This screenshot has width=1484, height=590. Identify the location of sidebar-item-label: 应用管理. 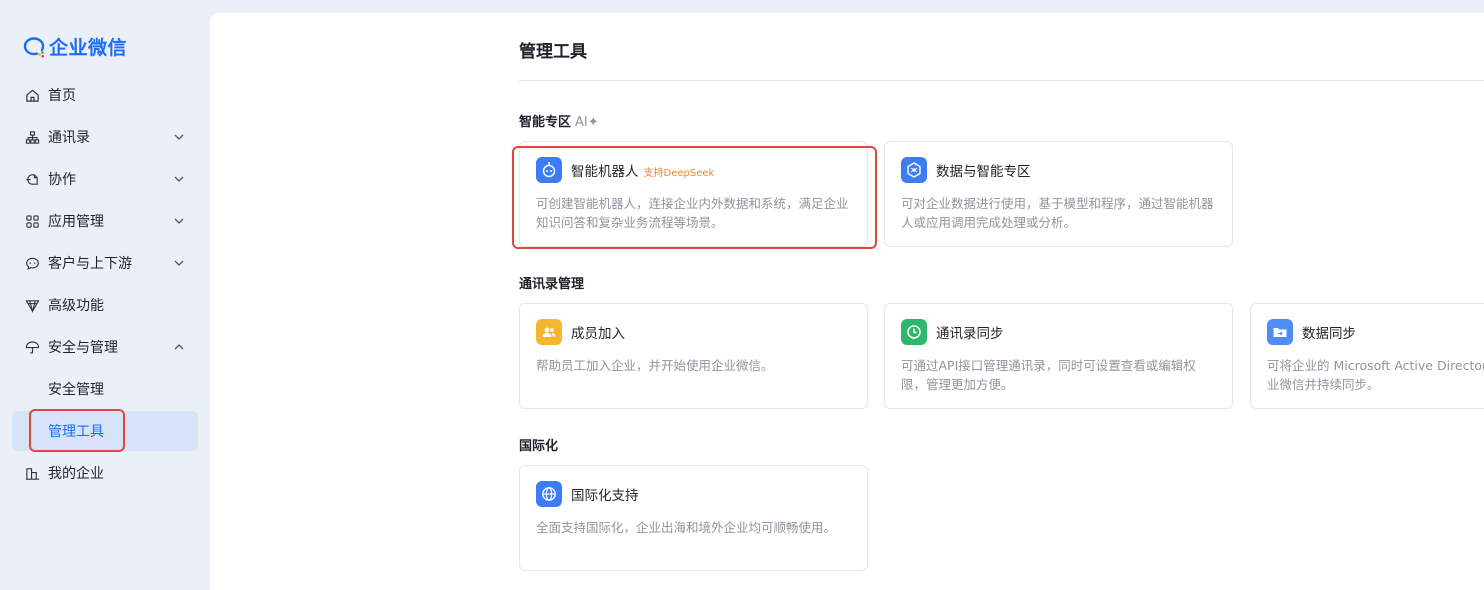
(76, 222).